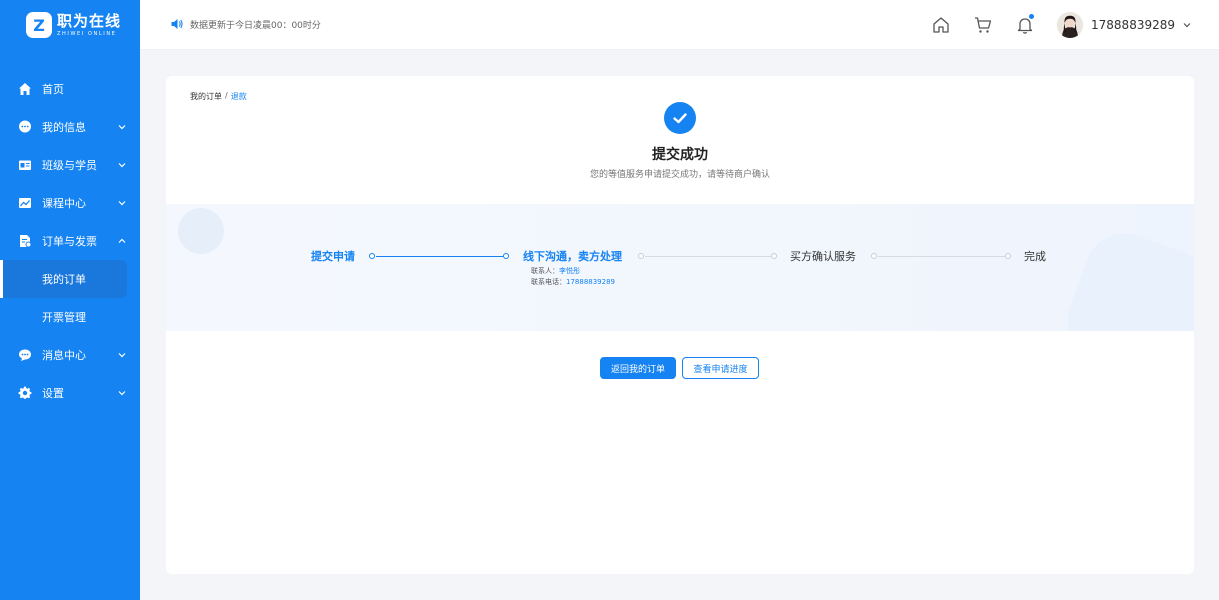 Image resolution: width=1219 pixels, height=600 pixels. I want to click on sidebar-item-label: 首页, so click(53, 89).